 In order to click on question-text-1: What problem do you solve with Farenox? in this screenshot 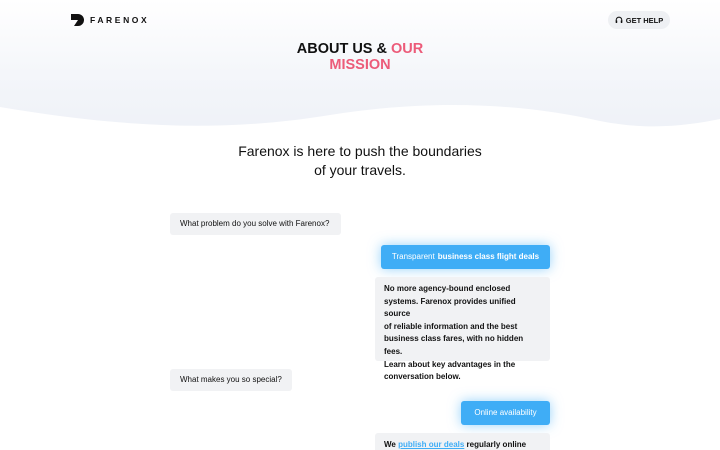, I will do `click(255, 223)`.